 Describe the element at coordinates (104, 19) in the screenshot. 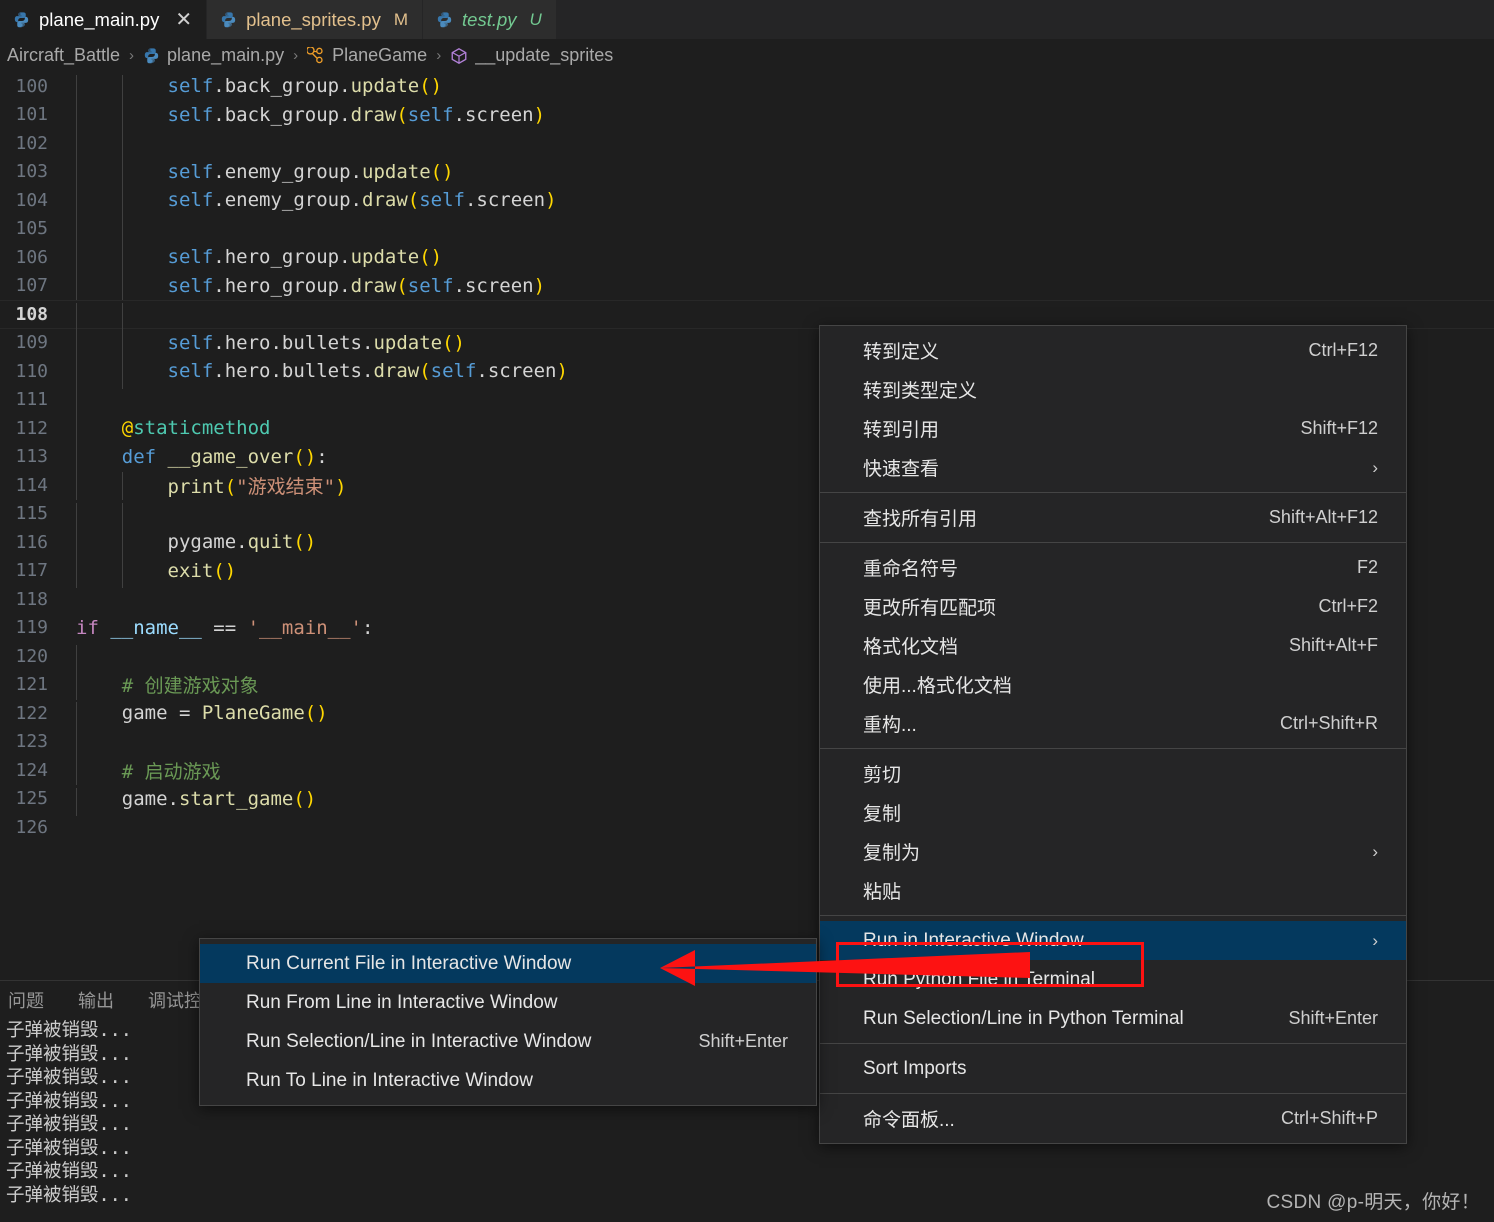

I see `editor-tab-0: plane_main.py ✕` at that location.